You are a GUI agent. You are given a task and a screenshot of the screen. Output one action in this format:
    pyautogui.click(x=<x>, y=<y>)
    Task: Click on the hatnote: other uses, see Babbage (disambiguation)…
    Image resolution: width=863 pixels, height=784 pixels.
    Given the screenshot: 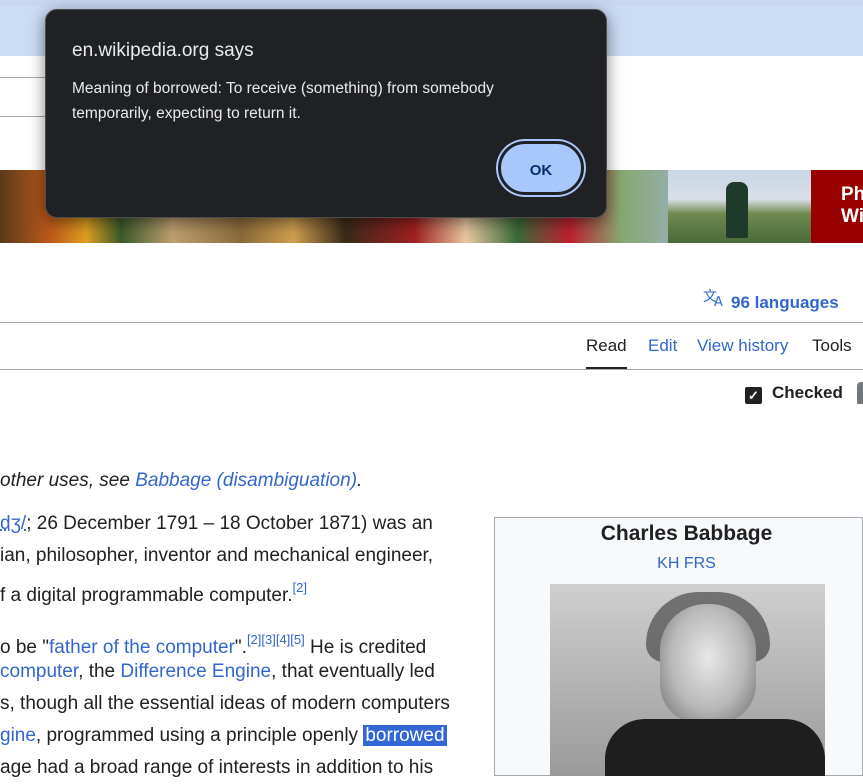 What is the action you would take?
    pyautogui.click(x=181, y=481)
    